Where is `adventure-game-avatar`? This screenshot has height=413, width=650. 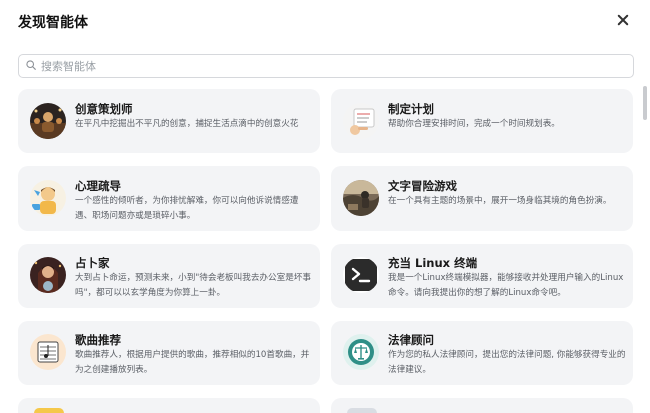 adventure-game-avatar is located at coordinates (361, 198).